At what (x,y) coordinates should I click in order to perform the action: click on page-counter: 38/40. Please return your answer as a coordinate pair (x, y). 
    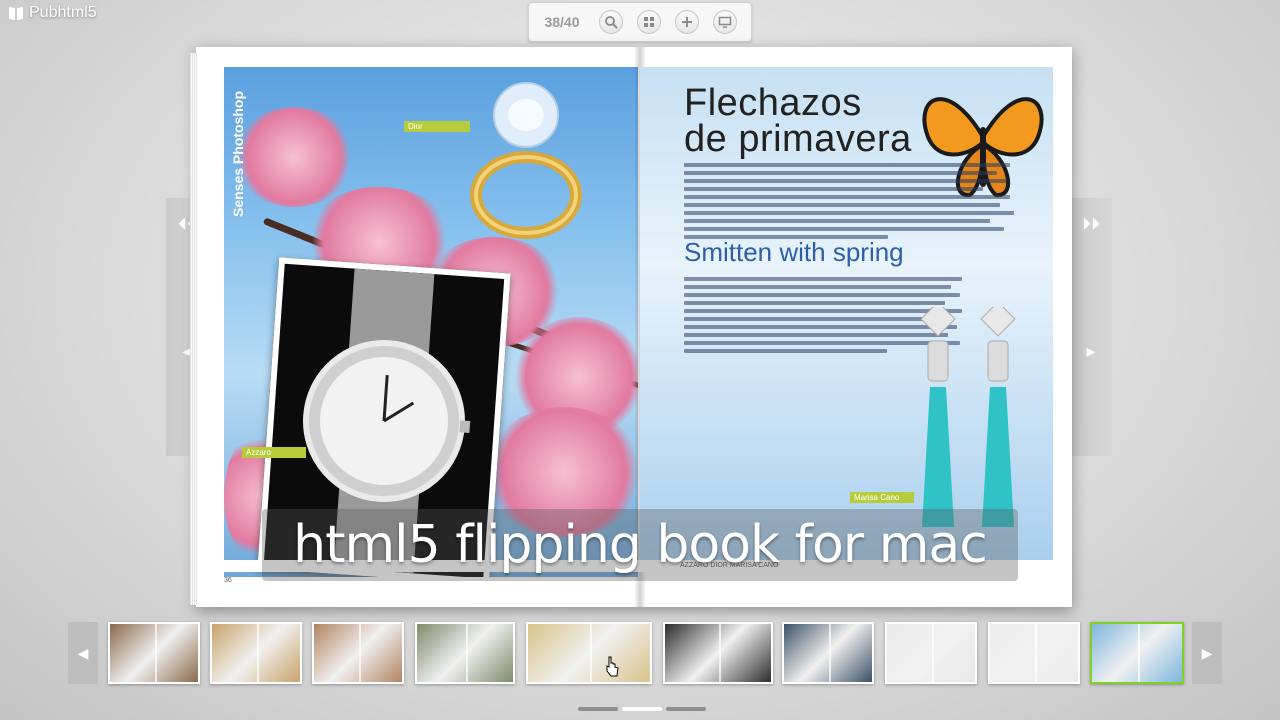
    Looking at the image, I should click on (562, 22).